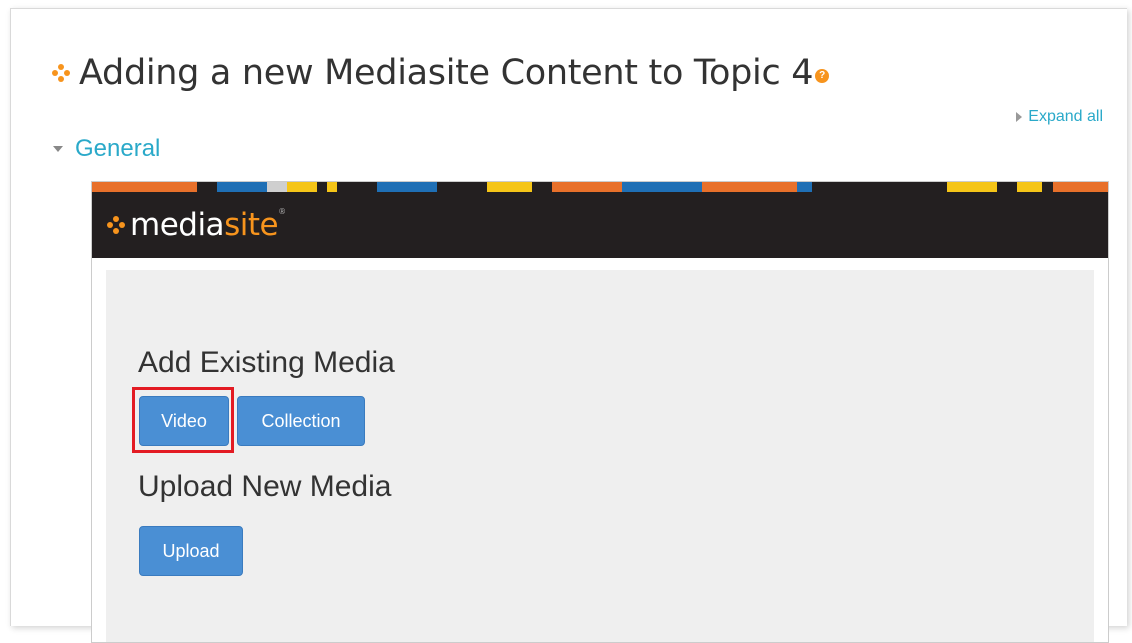  I want to click on section-title: General, so click(117, 149).